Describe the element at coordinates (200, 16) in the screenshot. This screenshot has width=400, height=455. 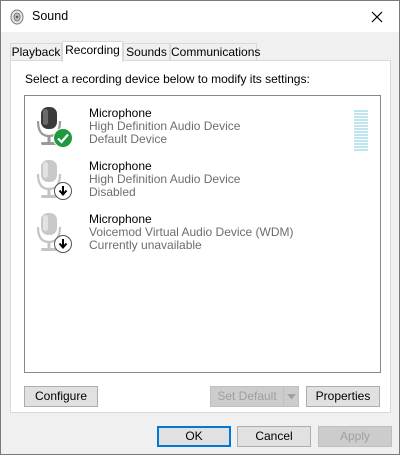
I see `title-bar: Sound` at that location.